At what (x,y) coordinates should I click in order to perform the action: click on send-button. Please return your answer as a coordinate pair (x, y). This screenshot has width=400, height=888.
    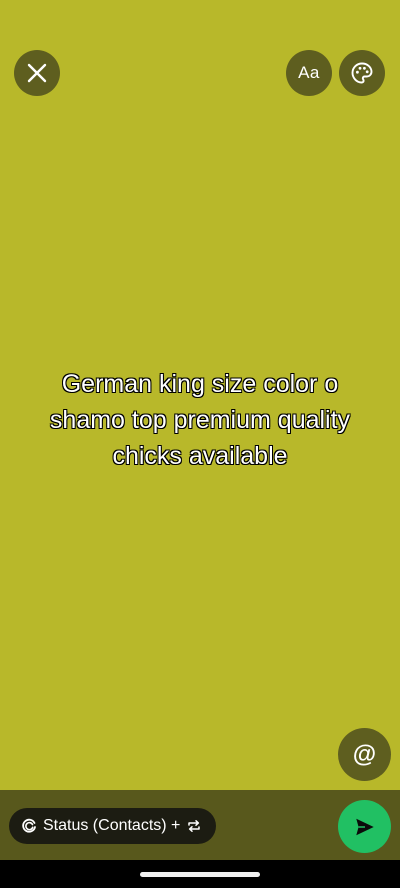
    Looking at the image, I should click on (364, 826).